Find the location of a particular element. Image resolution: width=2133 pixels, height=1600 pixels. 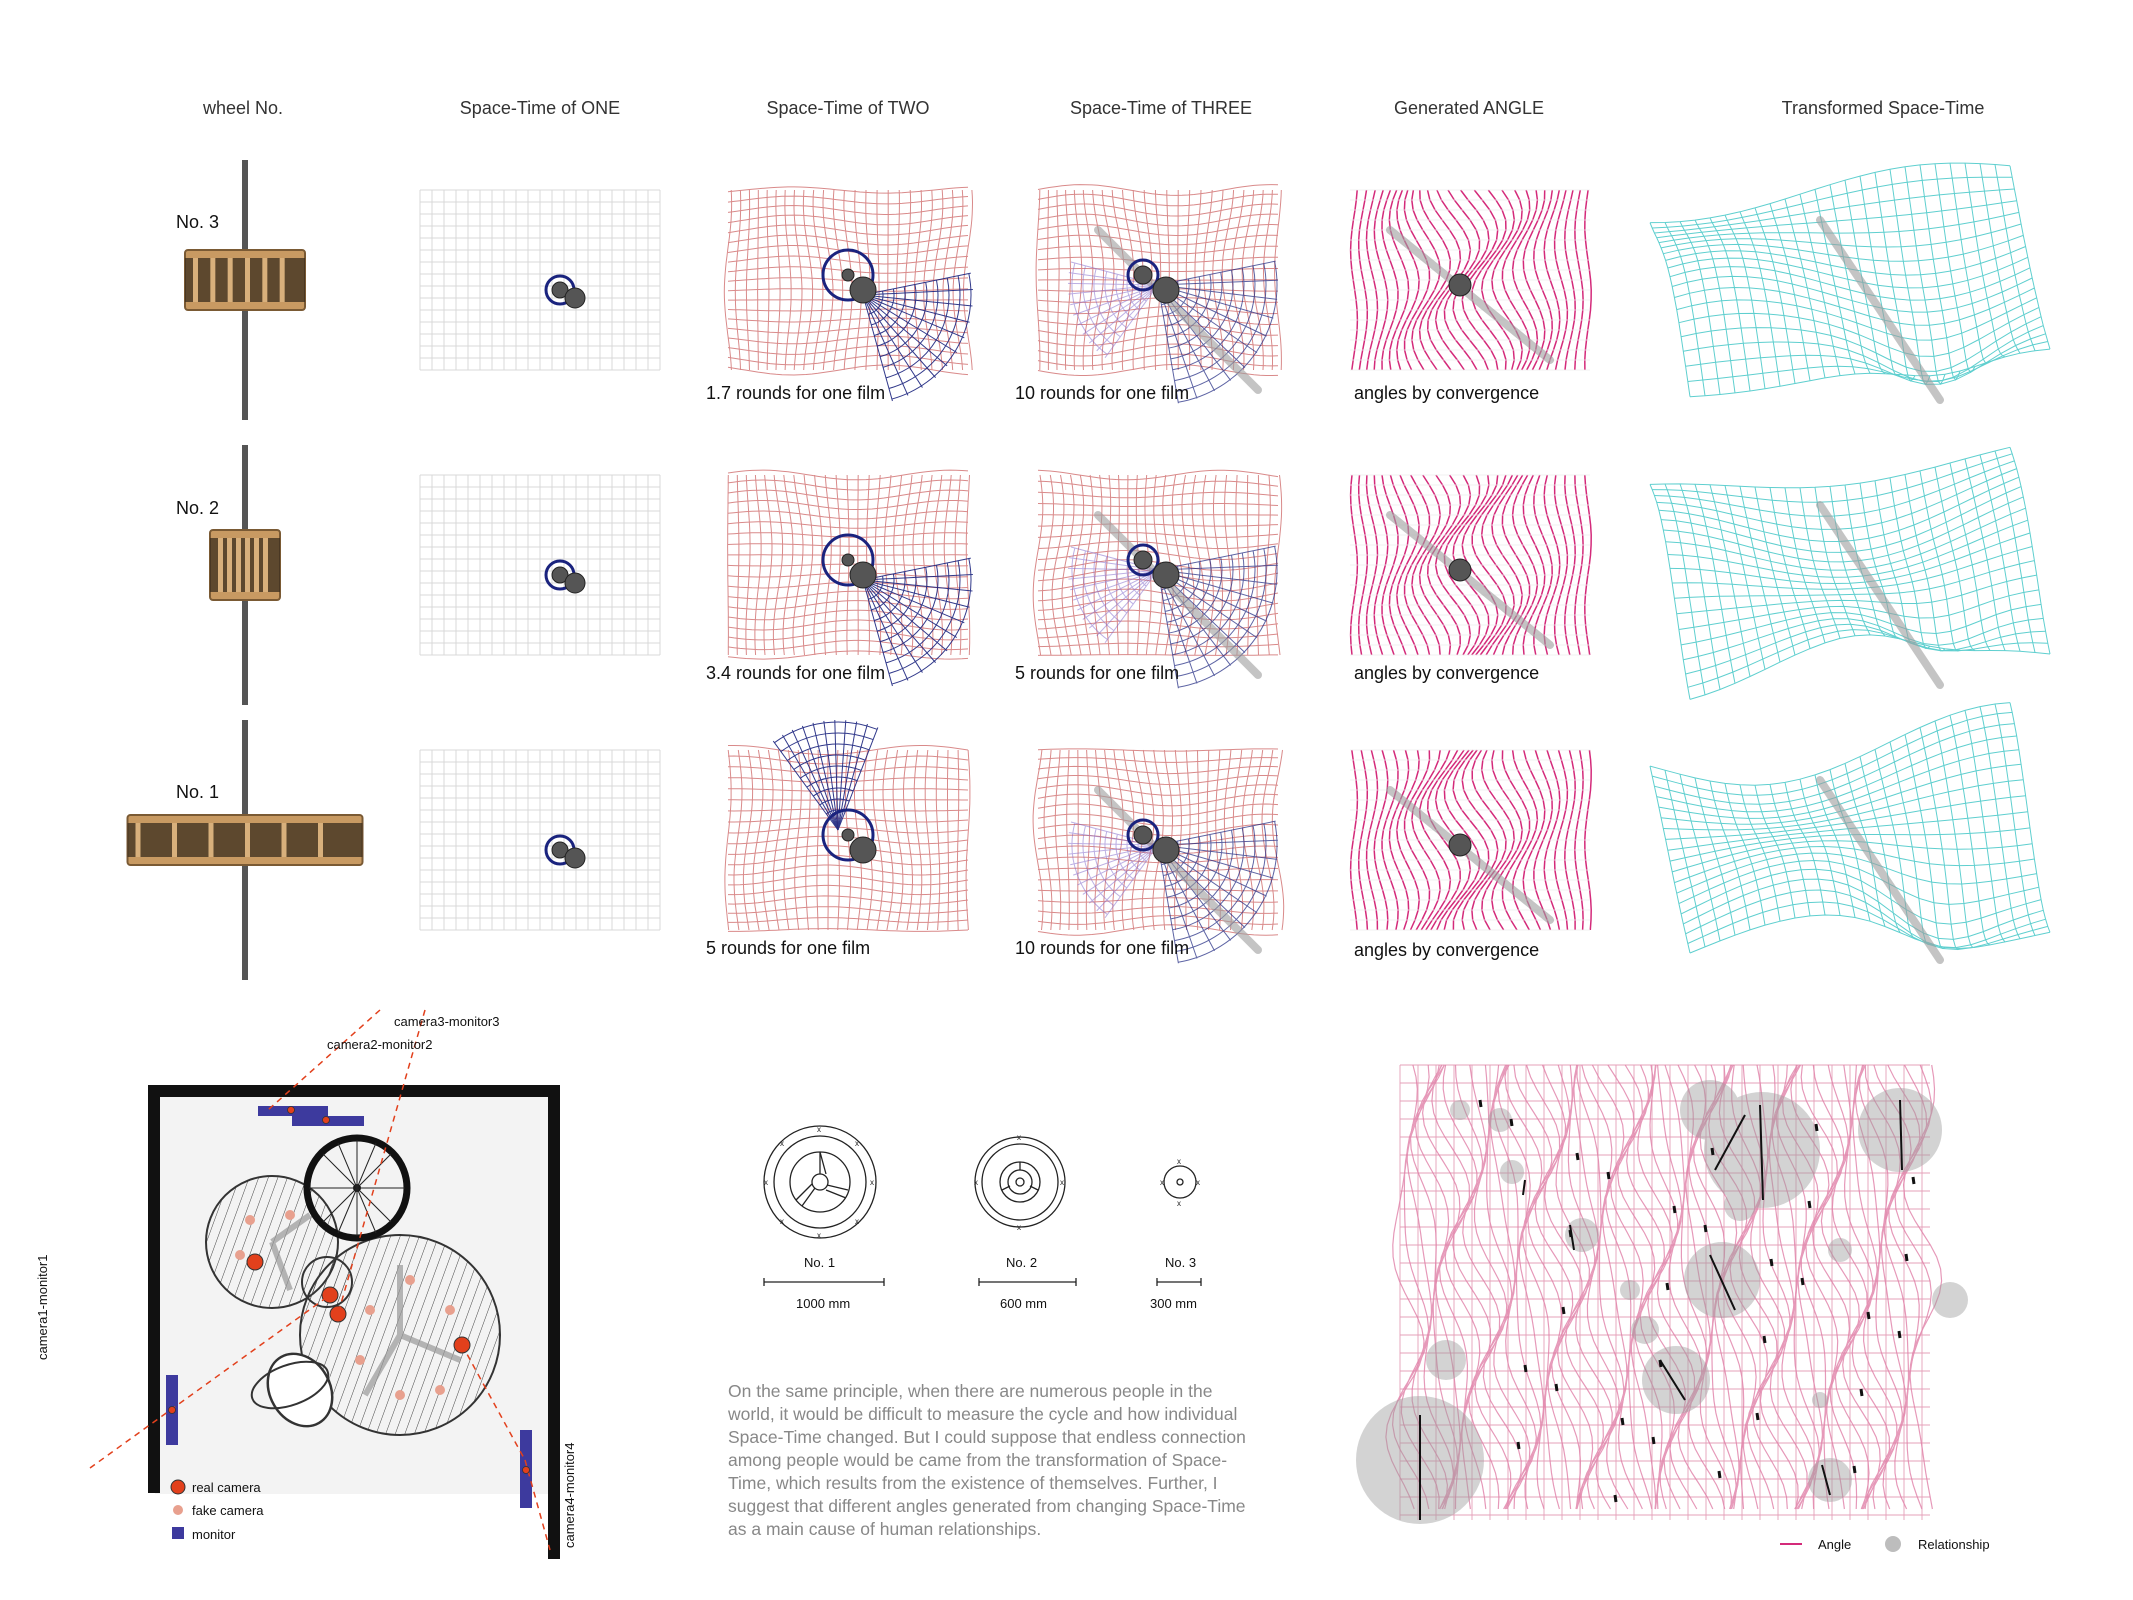

caption-three-row3: 10 rounds for one film is located at coordinates (1102, 393).